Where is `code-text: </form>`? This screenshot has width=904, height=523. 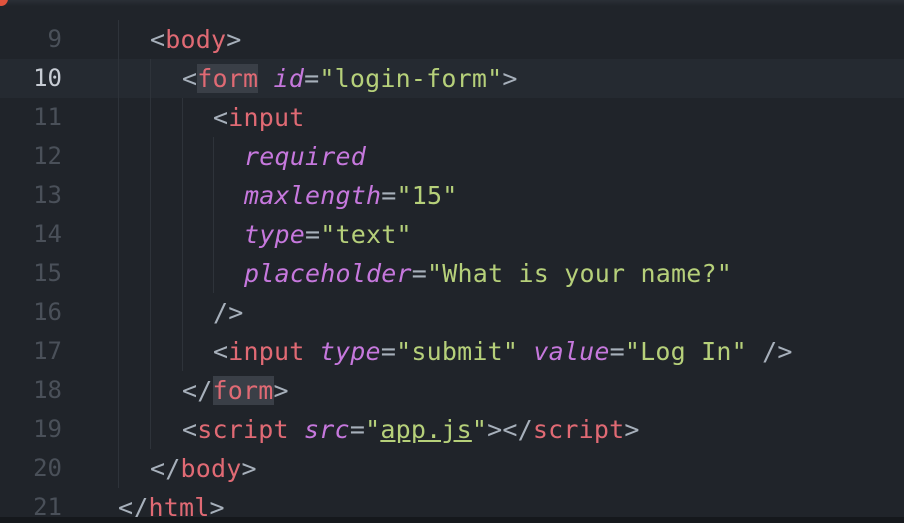
code-text: </form> is located at coordinates (235, 390).